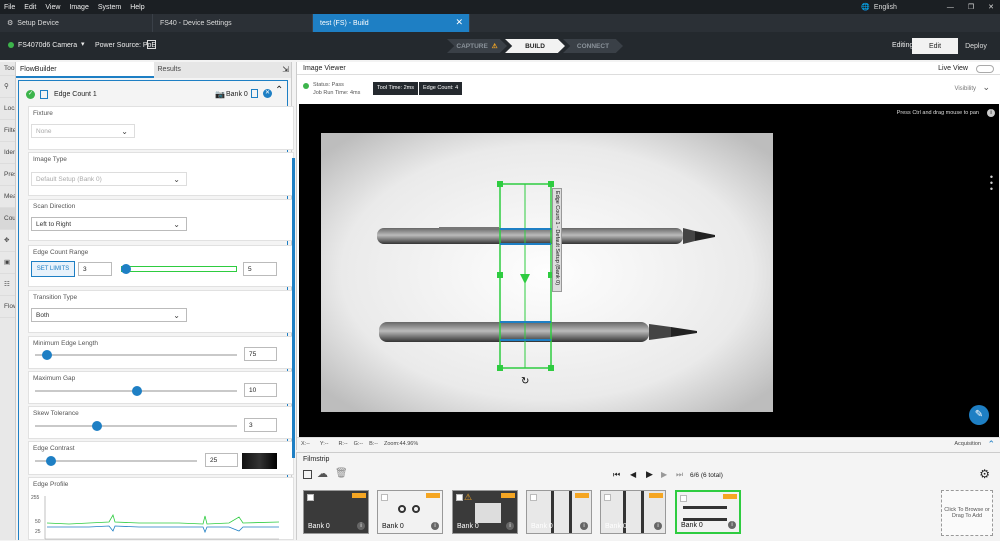 The image size is (1000, 541). I want to click on fixture-dropdown: None ⌄, so click(83, 131).